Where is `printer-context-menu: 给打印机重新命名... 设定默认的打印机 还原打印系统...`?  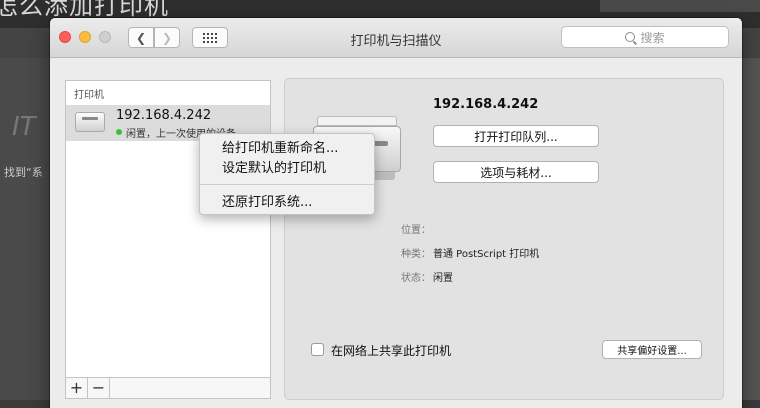
printer-context-menu: 给打印机重新命名... 设定默认的打印机 还原打印系统... is located at coordinates (287, 174).